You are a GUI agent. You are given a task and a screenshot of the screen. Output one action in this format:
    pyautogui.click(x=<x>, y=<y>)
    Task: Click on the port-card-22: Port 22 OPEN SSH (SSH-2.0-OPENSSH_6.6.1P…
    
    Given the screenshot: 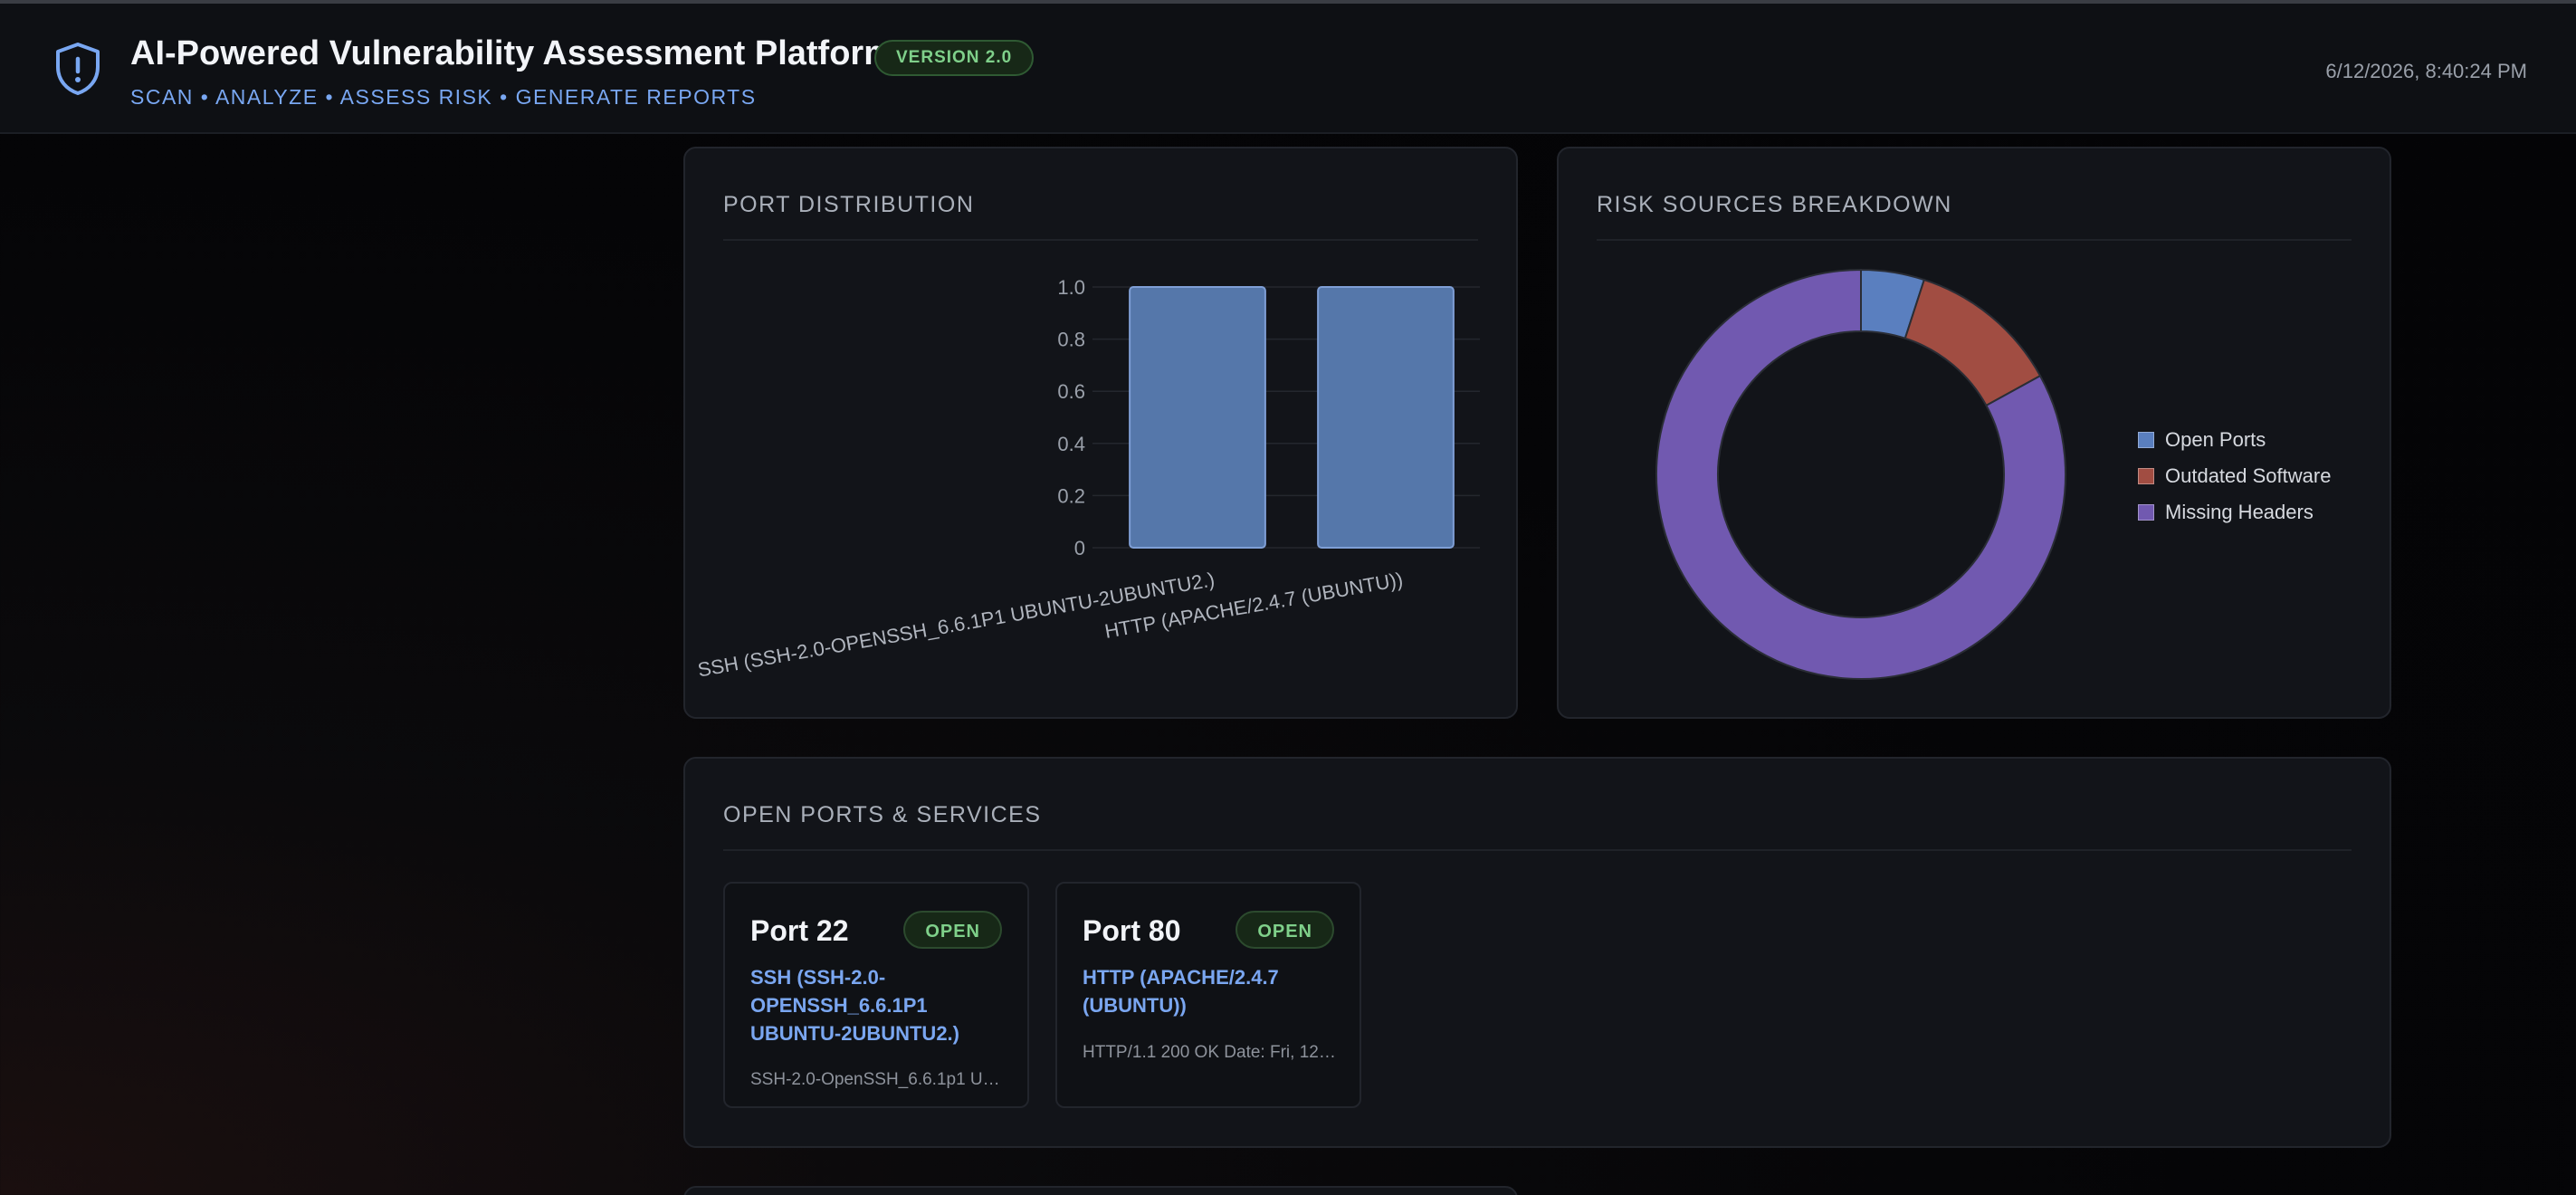 What is the action you would take?
    pyautogui.click(x=876, y=995)
    